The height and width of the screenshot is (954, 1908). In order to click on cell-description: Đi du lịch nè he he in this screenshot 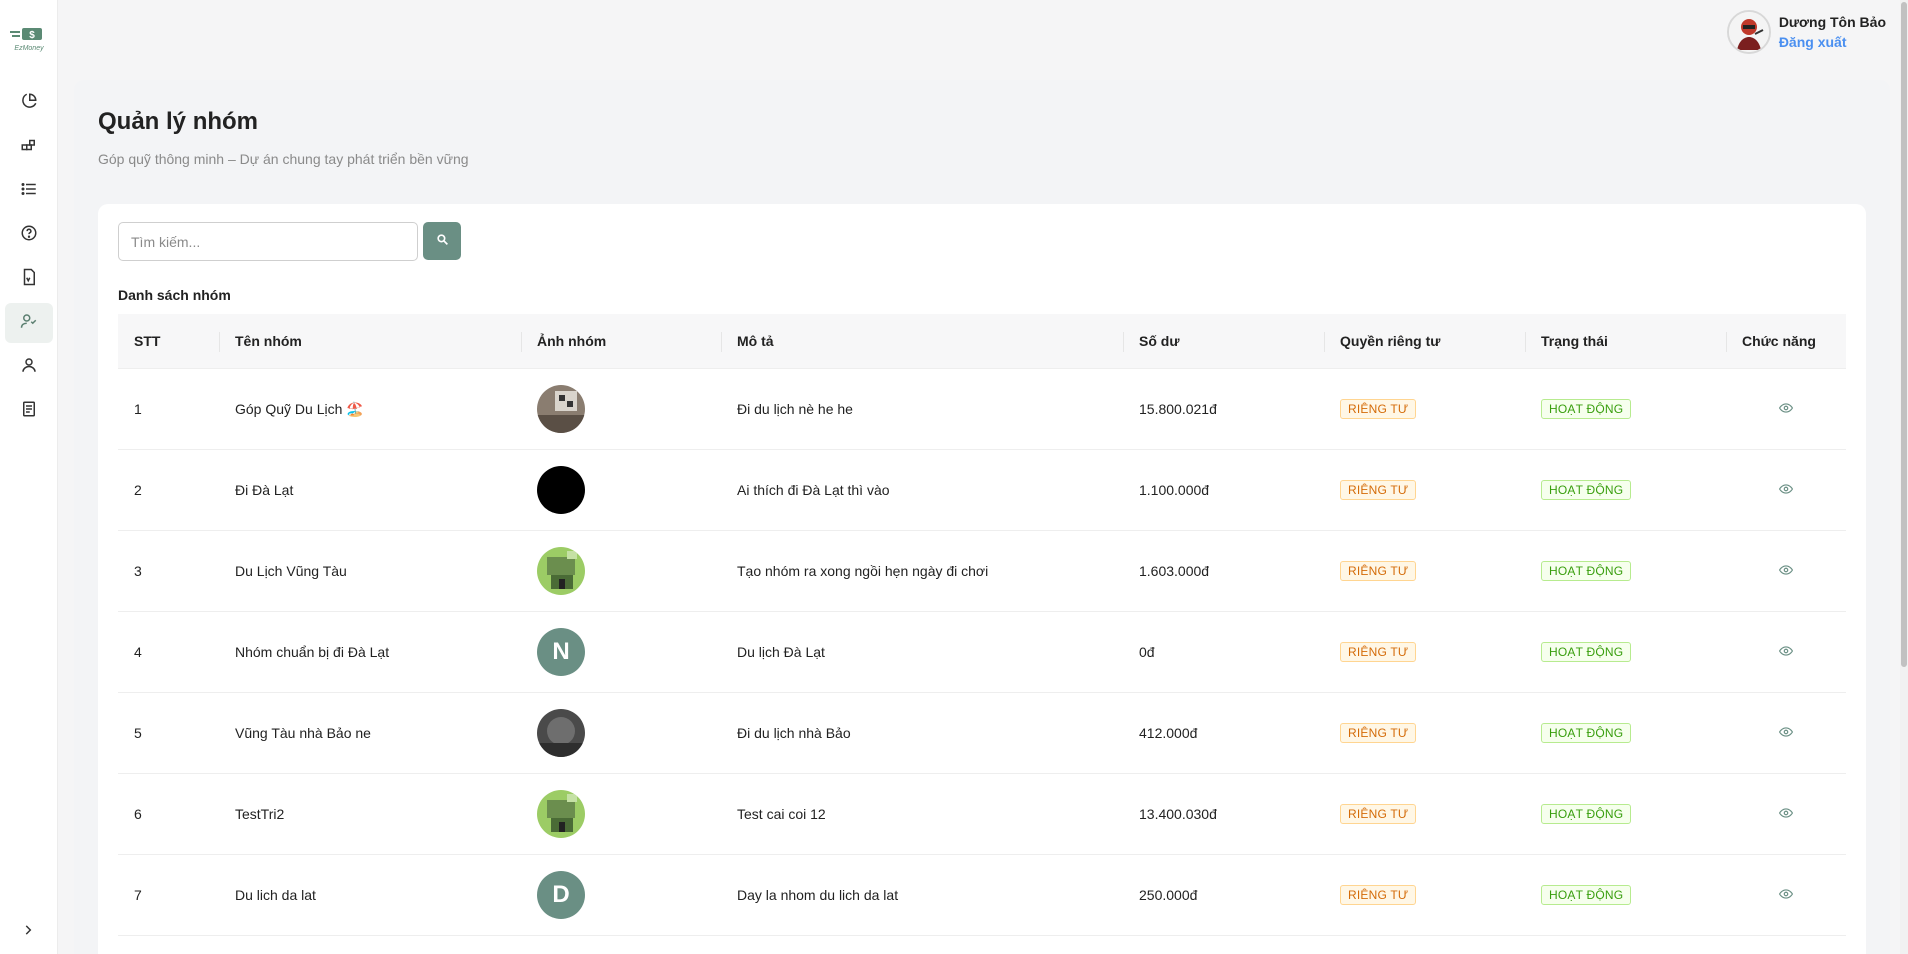, I will do `click(795, 409)`.